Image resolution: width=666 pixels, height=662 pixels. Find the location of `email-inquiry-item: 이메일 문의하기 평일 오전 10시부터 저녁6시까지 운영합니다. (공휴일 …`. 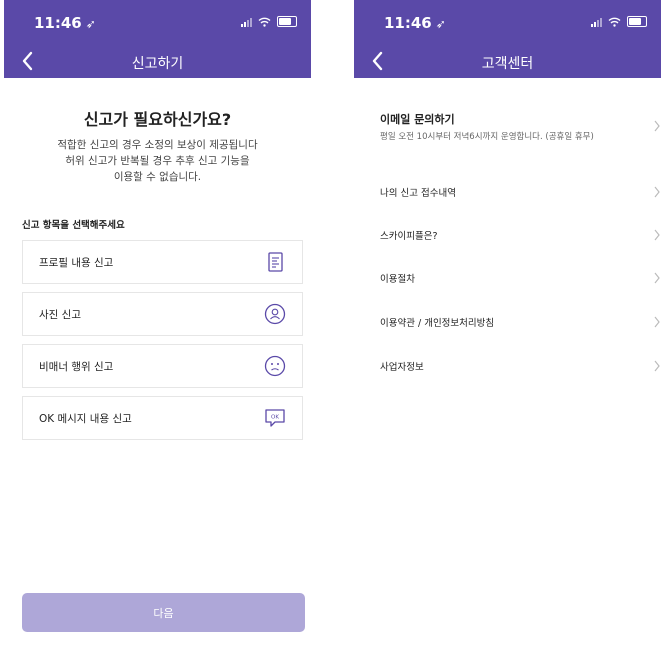

email-inquiry-item: 이메일 문의하기 평일 오전 10시부터 저녁6시까지 운영합니다. (공휴일 … is located at coordinates (507, 128).